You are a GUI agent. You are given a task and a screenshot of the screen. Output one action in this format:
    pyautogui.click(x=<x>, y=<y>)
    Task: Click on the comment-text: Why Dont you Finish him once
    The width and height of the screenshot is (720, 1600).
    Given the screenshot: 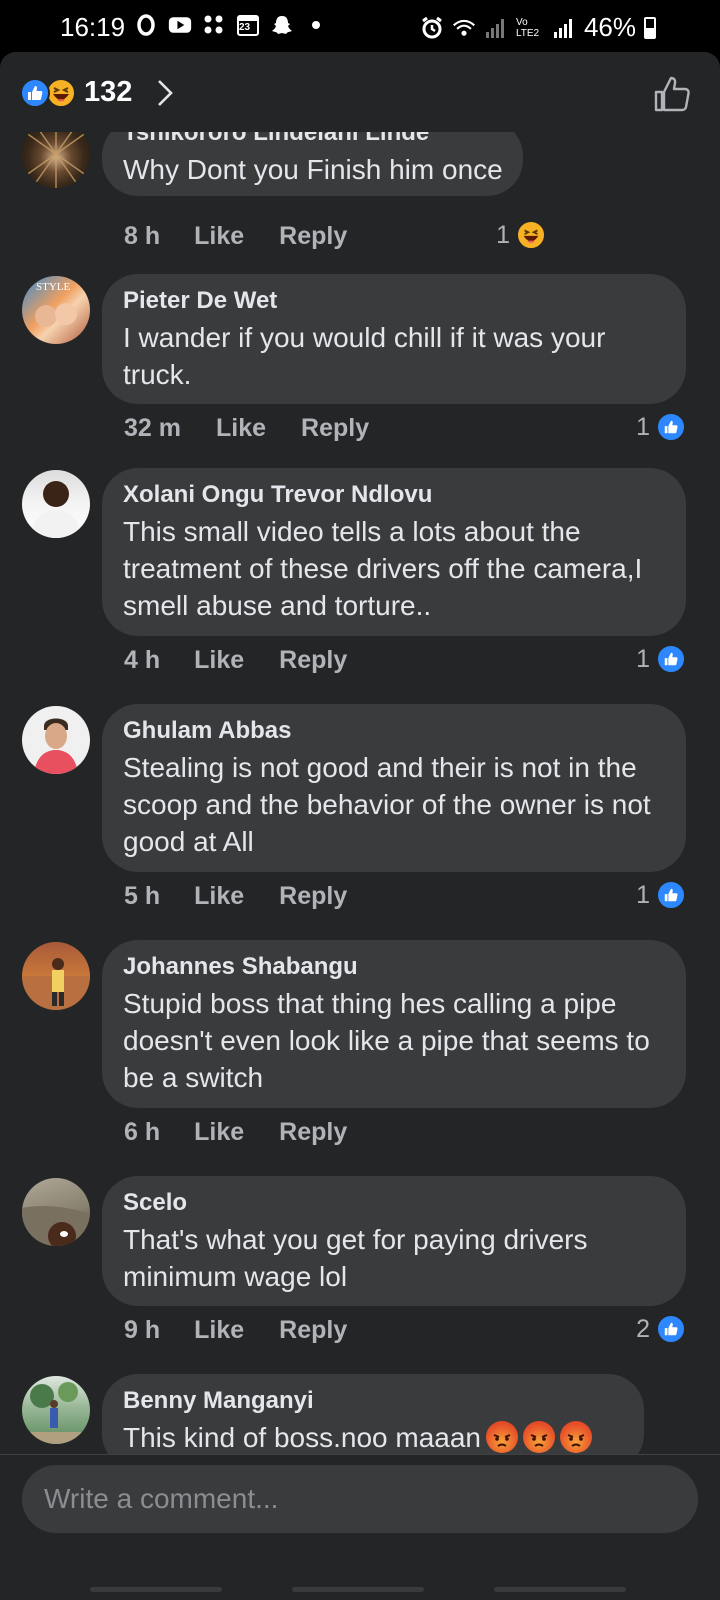 What is the action you would take?
    pyautogui.click(x=313, y=169)
    